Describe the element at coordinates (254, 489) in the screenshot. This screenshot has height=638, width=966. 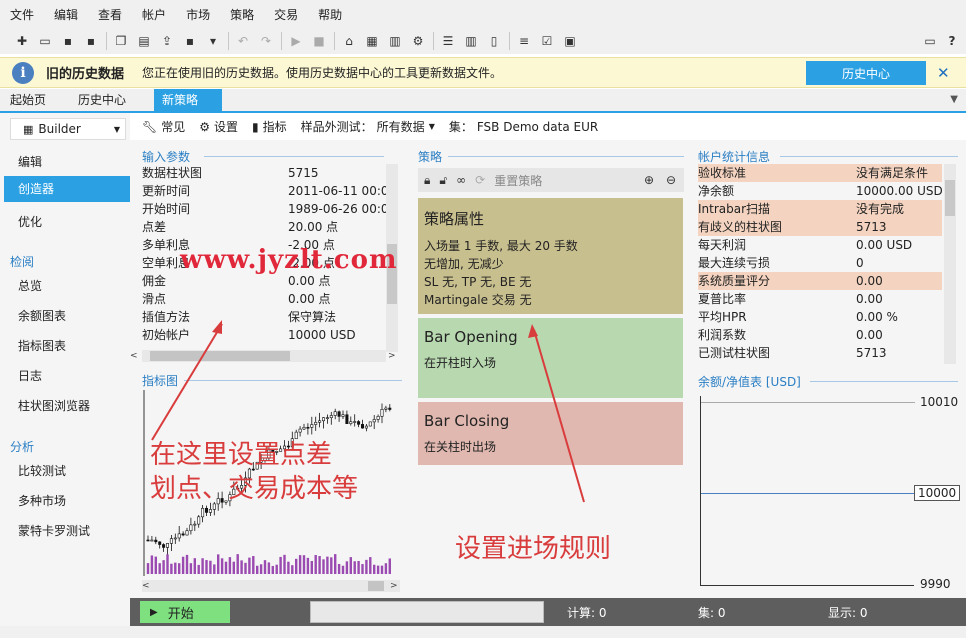
I see `annotation-left-line: 划点、交易成本等` at that location.